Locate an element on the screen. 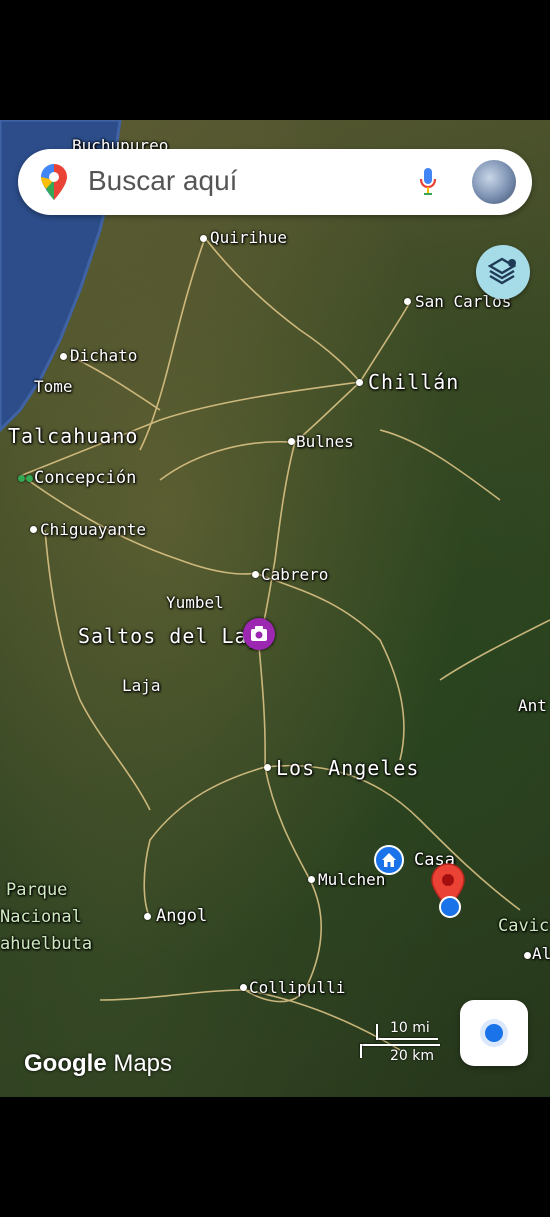 The width and height of the screenshot is (550, 1217). layers-button is located at coordinates (503, 272).